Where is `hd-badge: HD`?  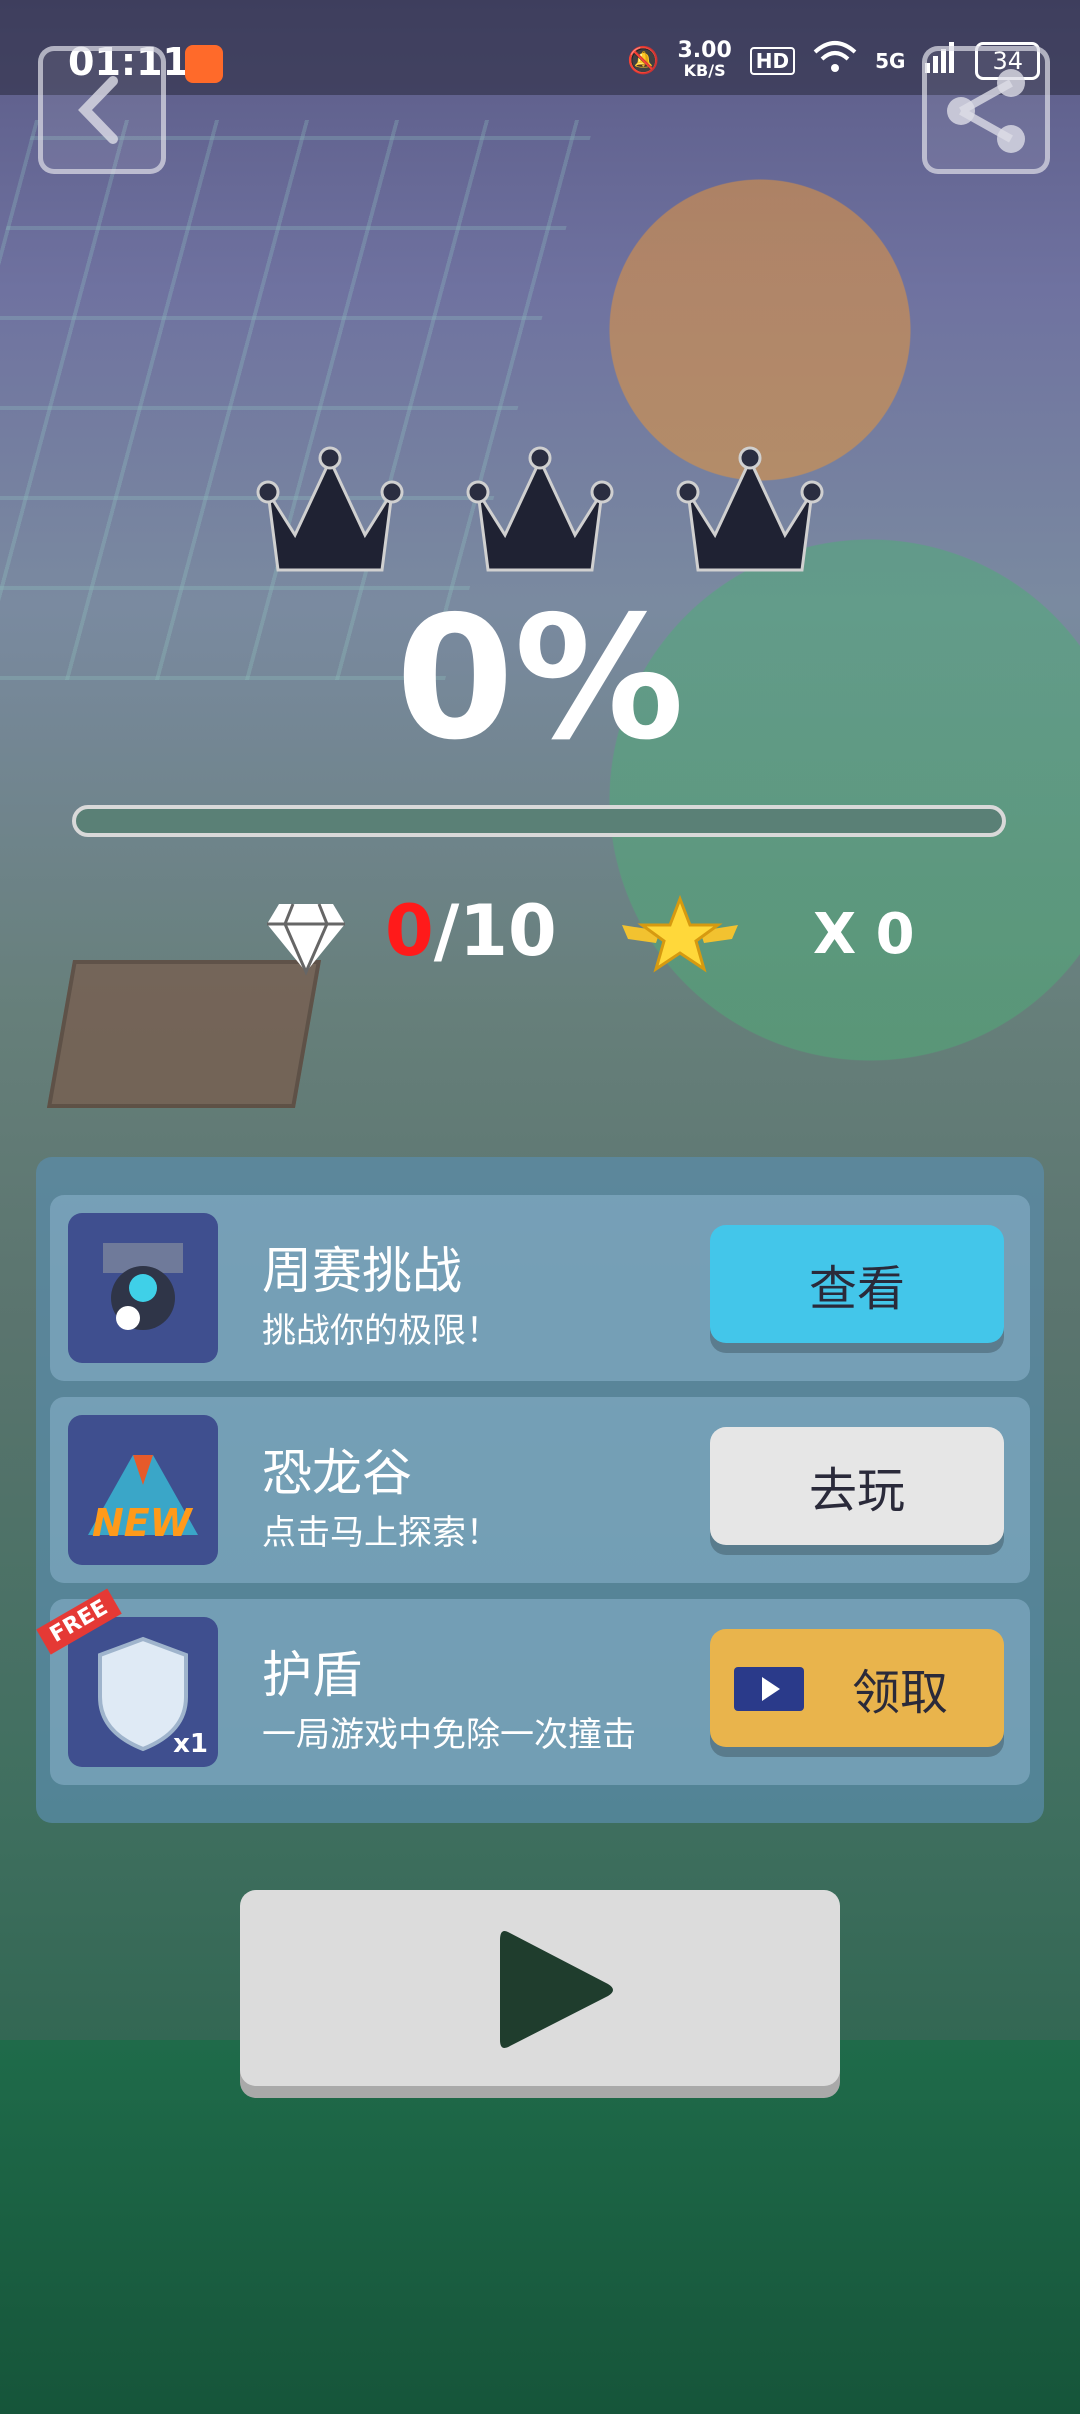
hd-badge: HD is located at coordinates (772, 60).